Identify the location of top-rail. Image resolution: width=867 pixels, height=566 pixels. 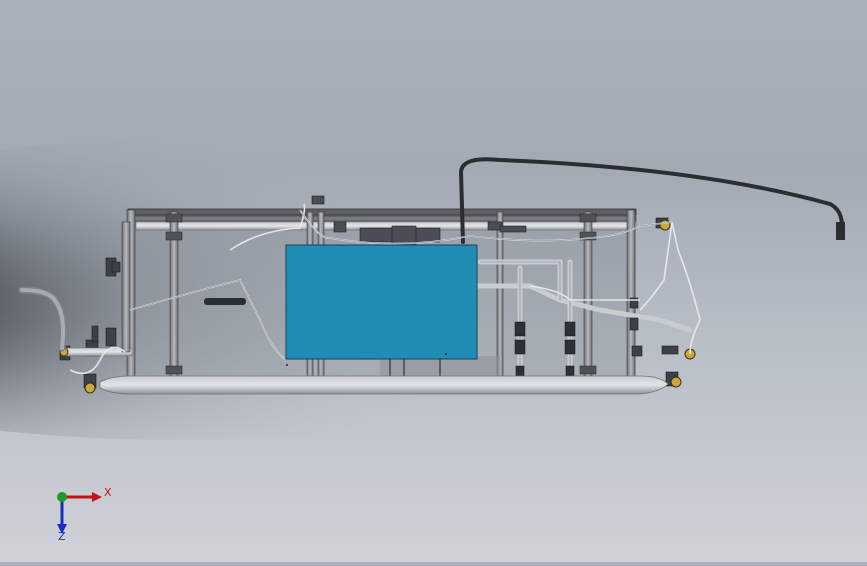
(382, 212).